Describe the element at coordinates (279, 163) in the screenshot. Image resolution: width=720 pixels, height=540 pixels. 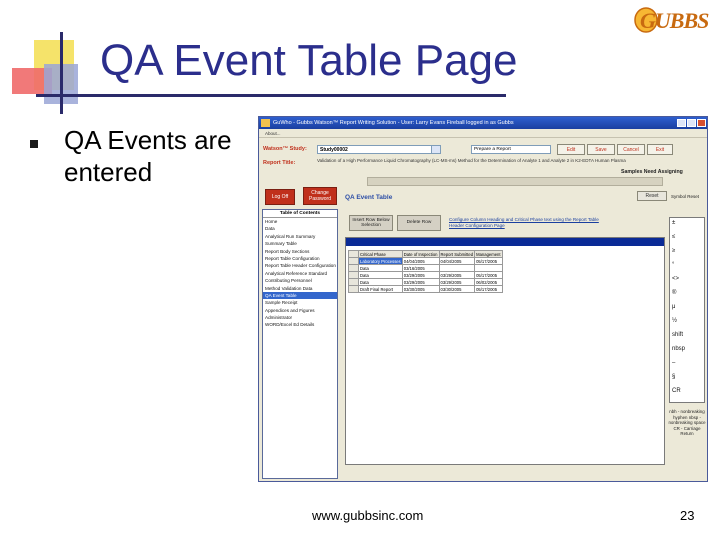
I see `report-title-label: Report Title:` at that location.